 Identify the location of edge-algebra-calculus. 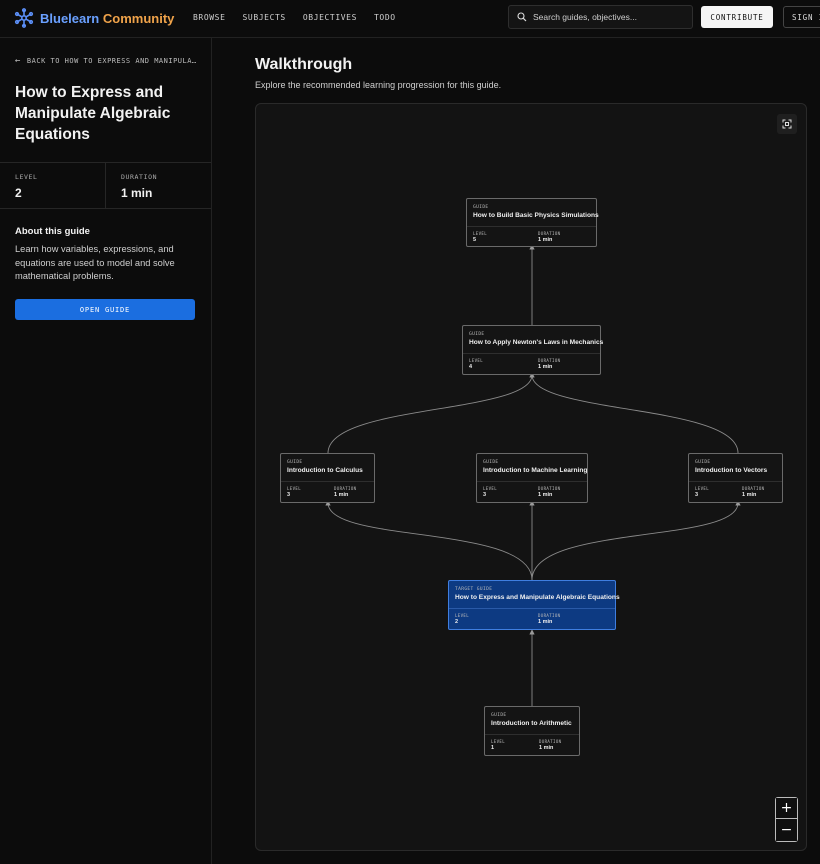
(429, 540).